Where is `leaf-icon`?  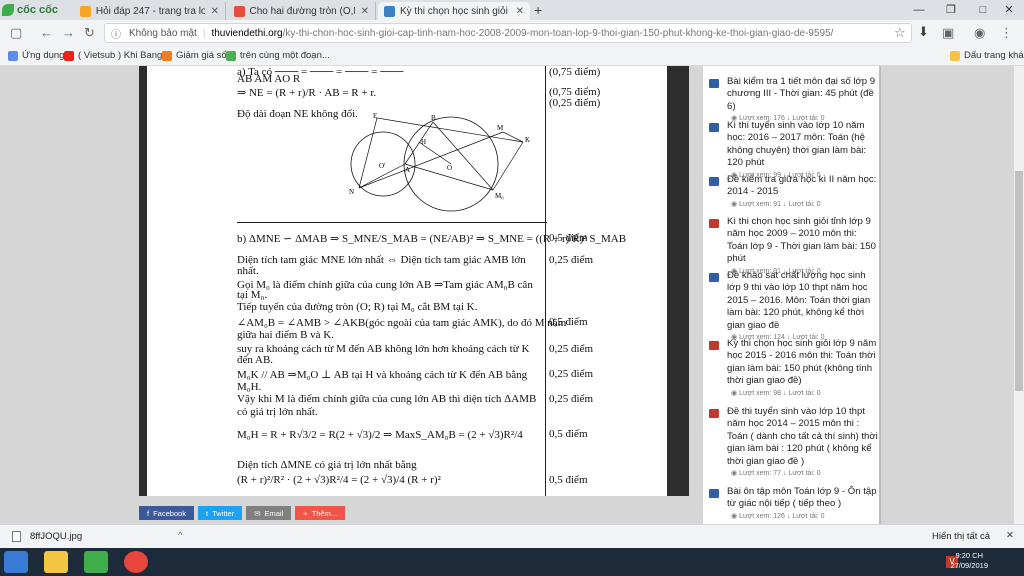 leaf-icon is located at coordinates (8, 10).